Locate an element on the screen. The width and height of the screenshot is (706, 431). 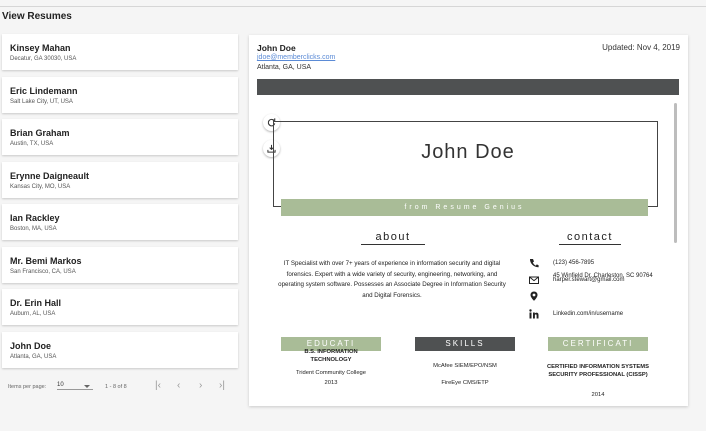
resume-name: Eric Lindemann is located at coordinates (44, 91).